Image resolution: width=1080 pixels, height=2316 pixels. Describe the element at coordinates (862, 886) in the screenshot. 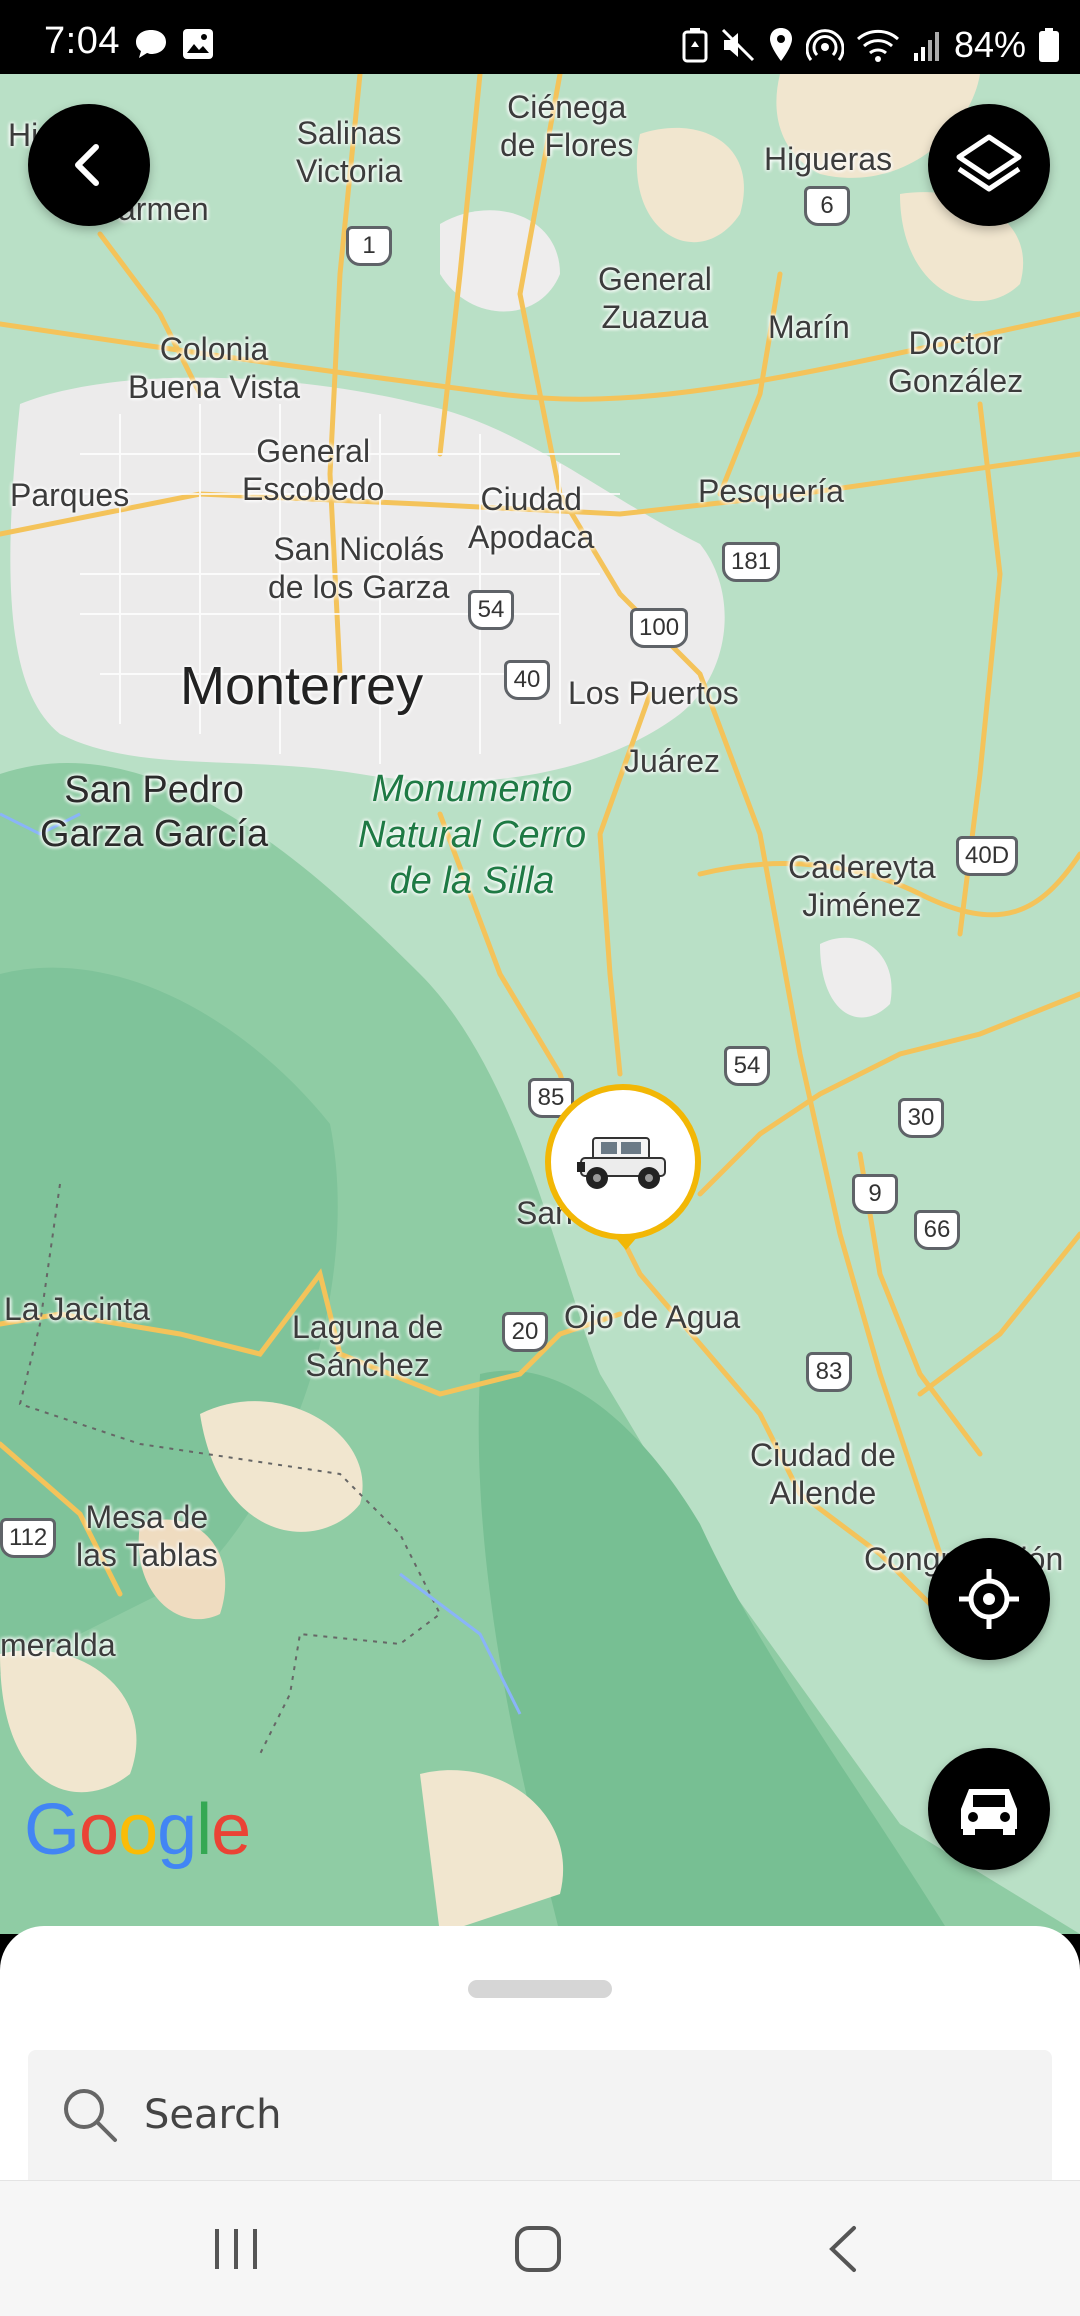

I see `map-label: Cadereyta Jiménez` at that location.